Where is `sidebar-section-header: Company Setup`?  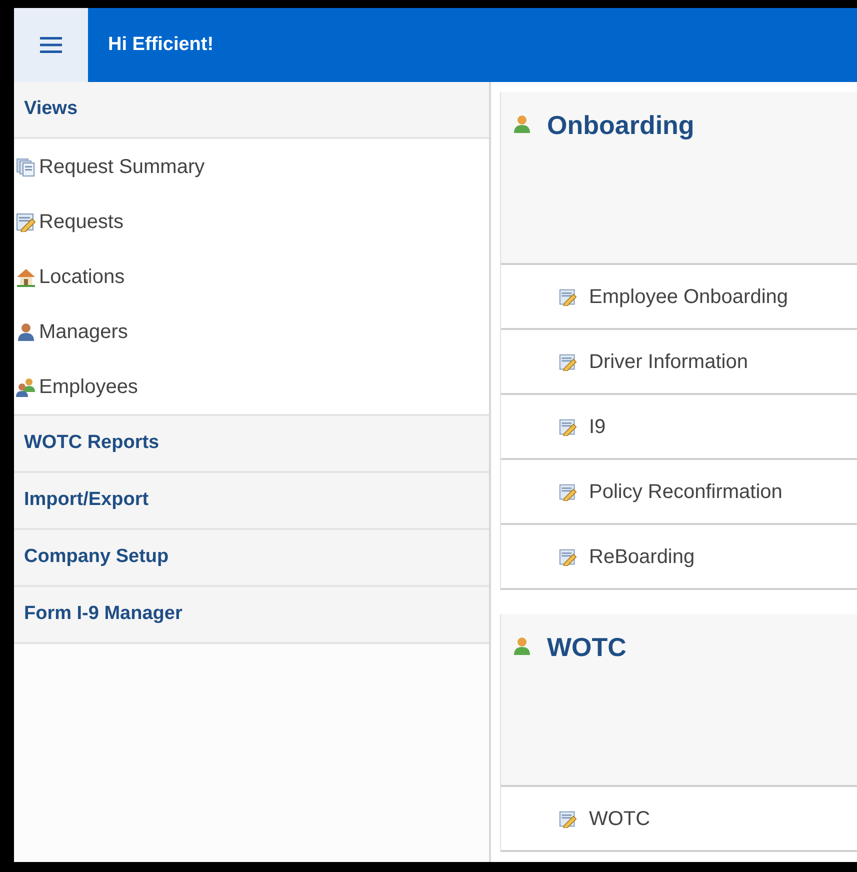 sidebar-section-header: Company Setup is located at coordinates (251, 558).